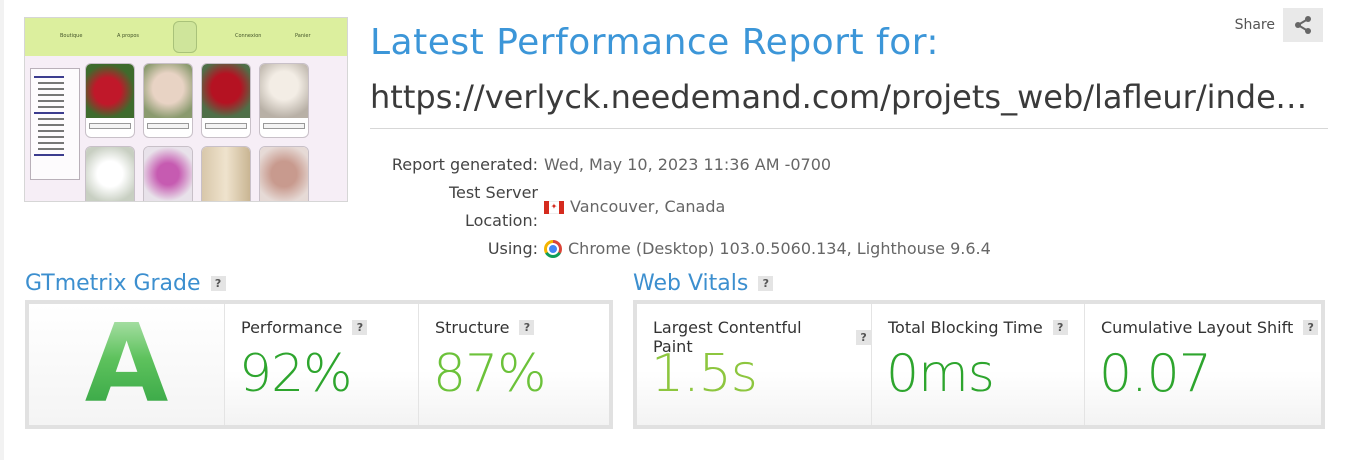 The width and height of the screenshot is (1345, 460). What do you see at coordinates (1254, 25) in the screenshot?
I see `share-label: Share` at bounding box center [1254, 25].